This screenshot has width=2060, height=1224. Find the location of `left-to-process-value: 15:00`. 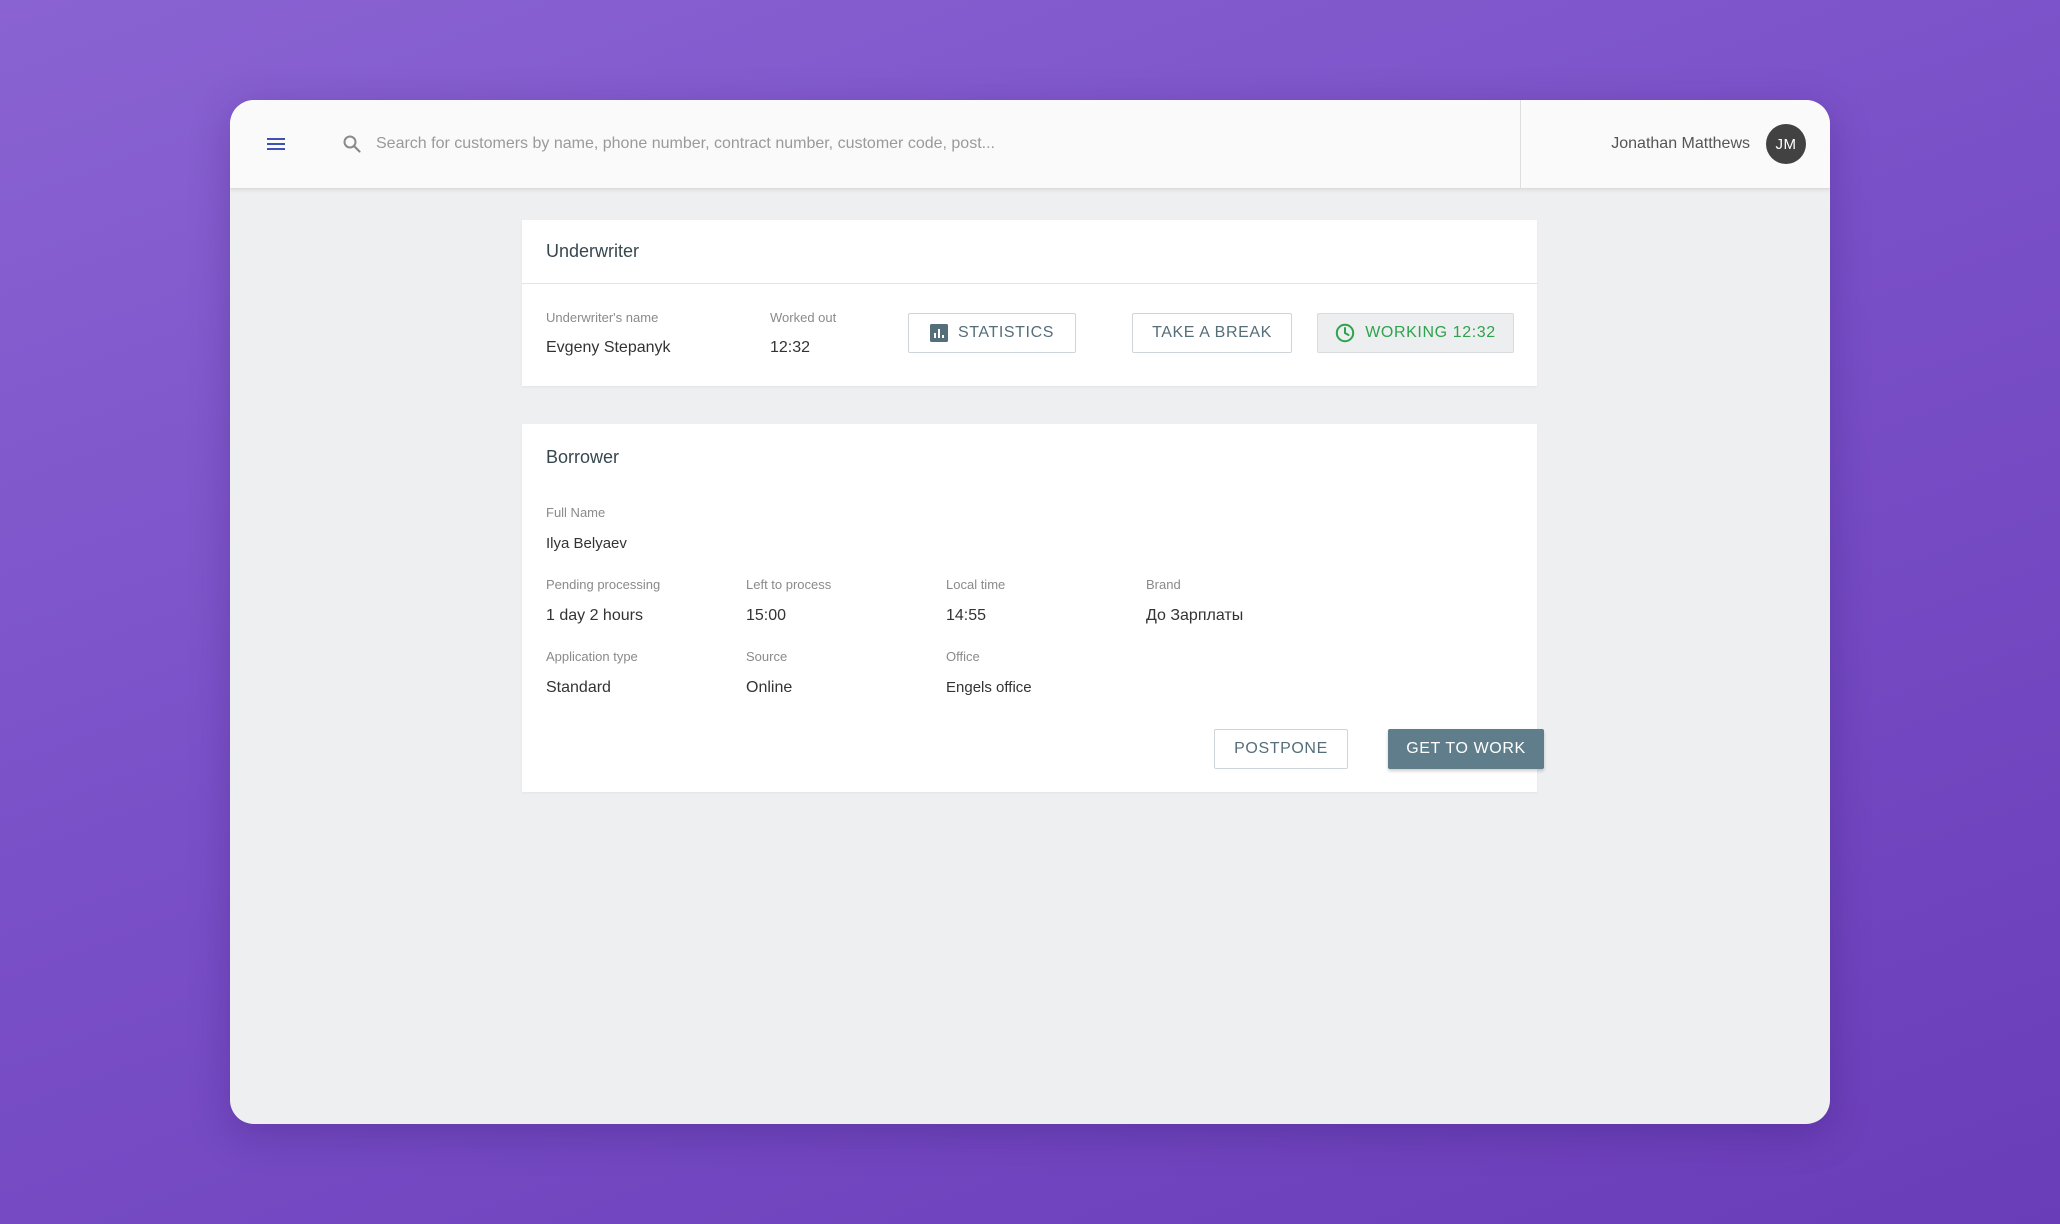

left-to-process-value: 15:00 is located at coordinates (766, 615).